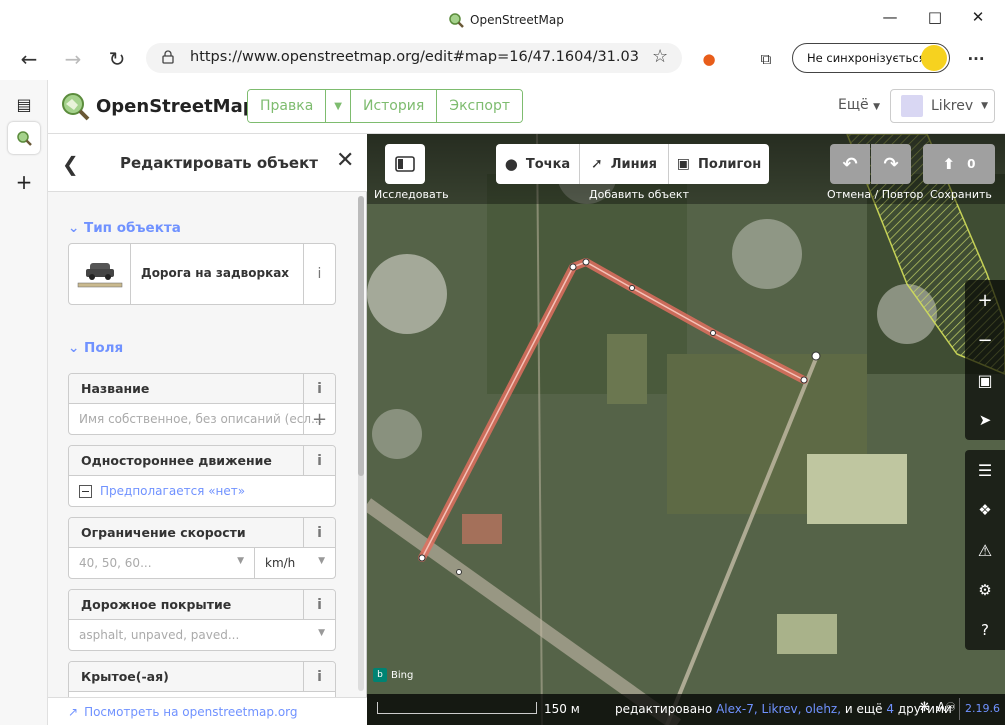  I want to click on sidebar-scrollbar, so click(361, 443).